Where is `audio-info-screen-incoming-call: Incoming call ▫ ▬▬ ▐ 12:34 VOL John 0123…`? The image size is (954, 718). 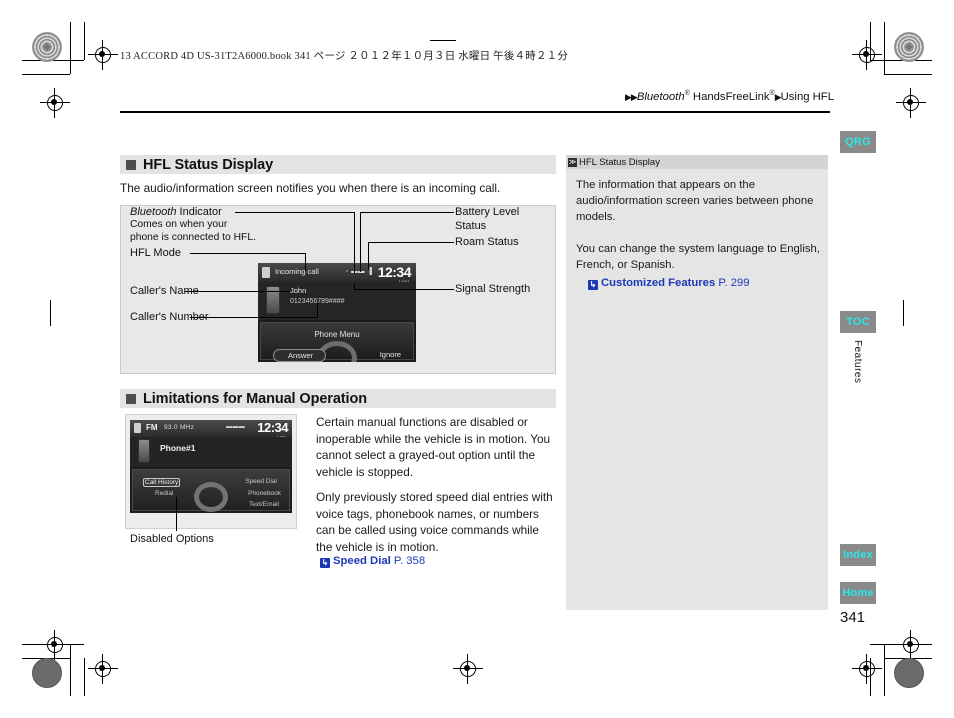
audio-info-screen-incoming-call: Incoming call ▫ ▬▬ ▐ 12:34 VOL John 0123… is located at coordinates (337, 312).